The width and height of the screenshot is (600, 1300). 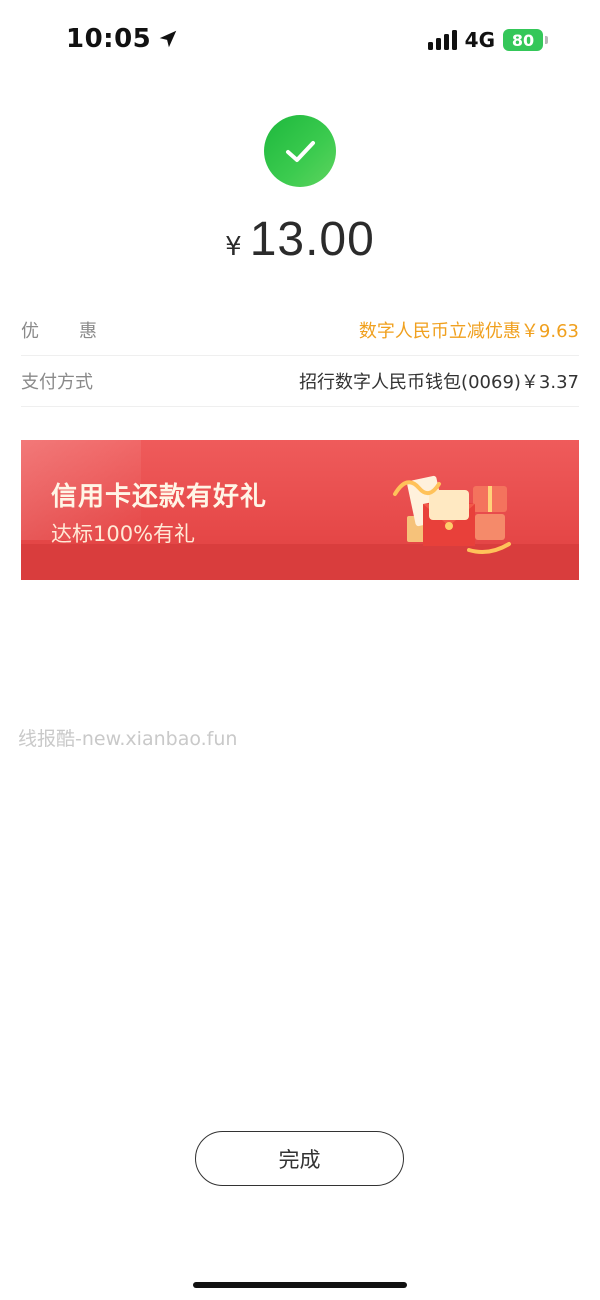 I want to click on battery-icon: 80, so click(x=525, y=40).